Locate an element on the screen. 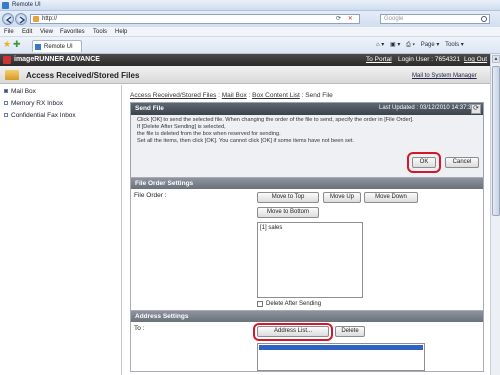 This screenshot has width=500, height=375. to-portal-link: To Portal is located at coordinates (379, 59).